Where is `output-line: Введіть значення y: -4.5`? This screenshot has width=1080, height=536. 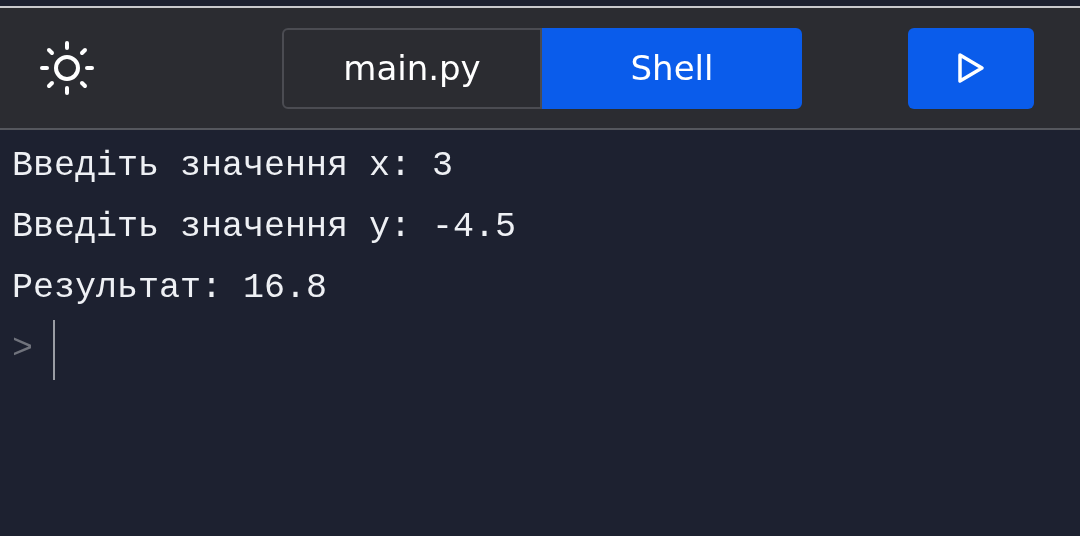
output-line: Введіть значення y: -4.5 is located at coordinates (265, 227).